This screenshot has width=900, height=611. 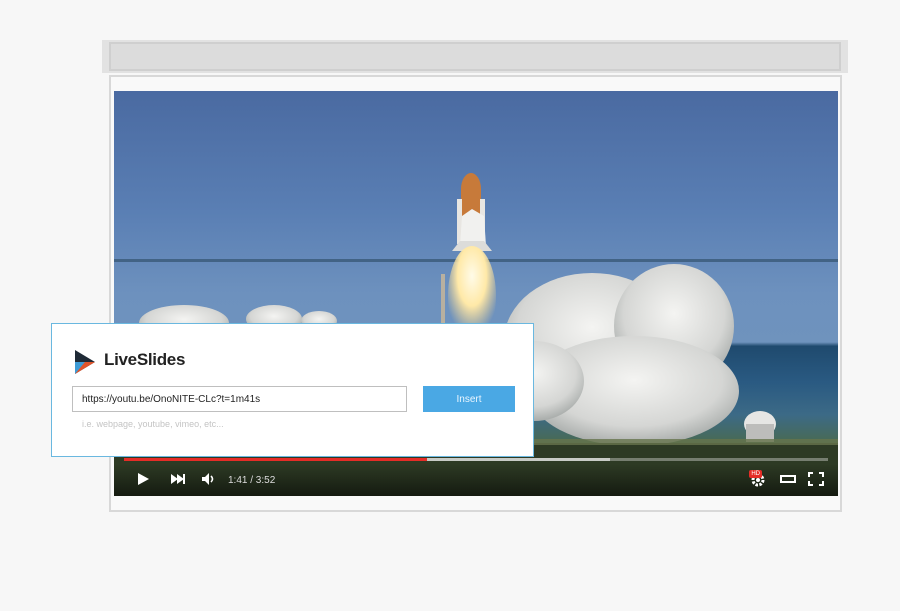 I want to click on progress-bar, so click(x=476, y=459).